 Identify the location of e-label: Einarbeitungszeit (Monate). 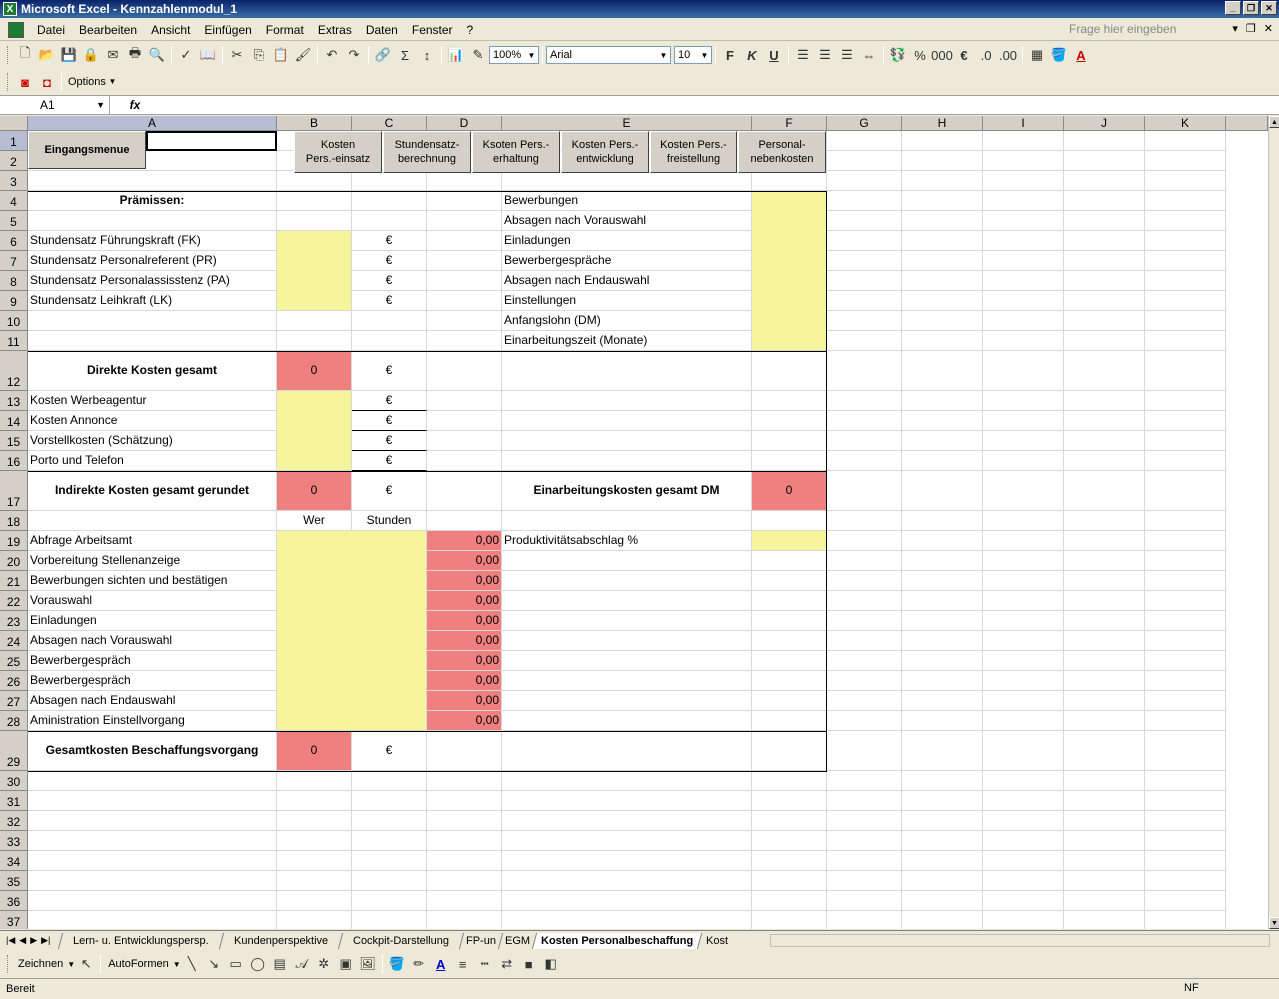
(627, 341).